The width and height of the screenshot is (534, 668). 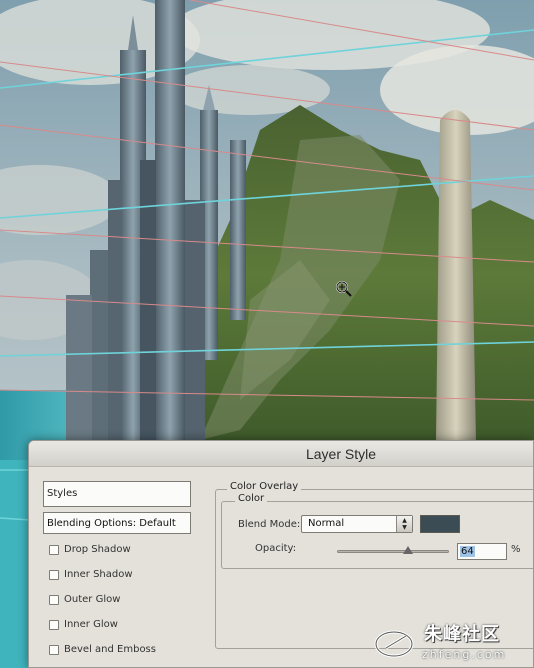 I want to click on blend-mode-select: Normal ▲ ▼, so click(x=357, y=524).